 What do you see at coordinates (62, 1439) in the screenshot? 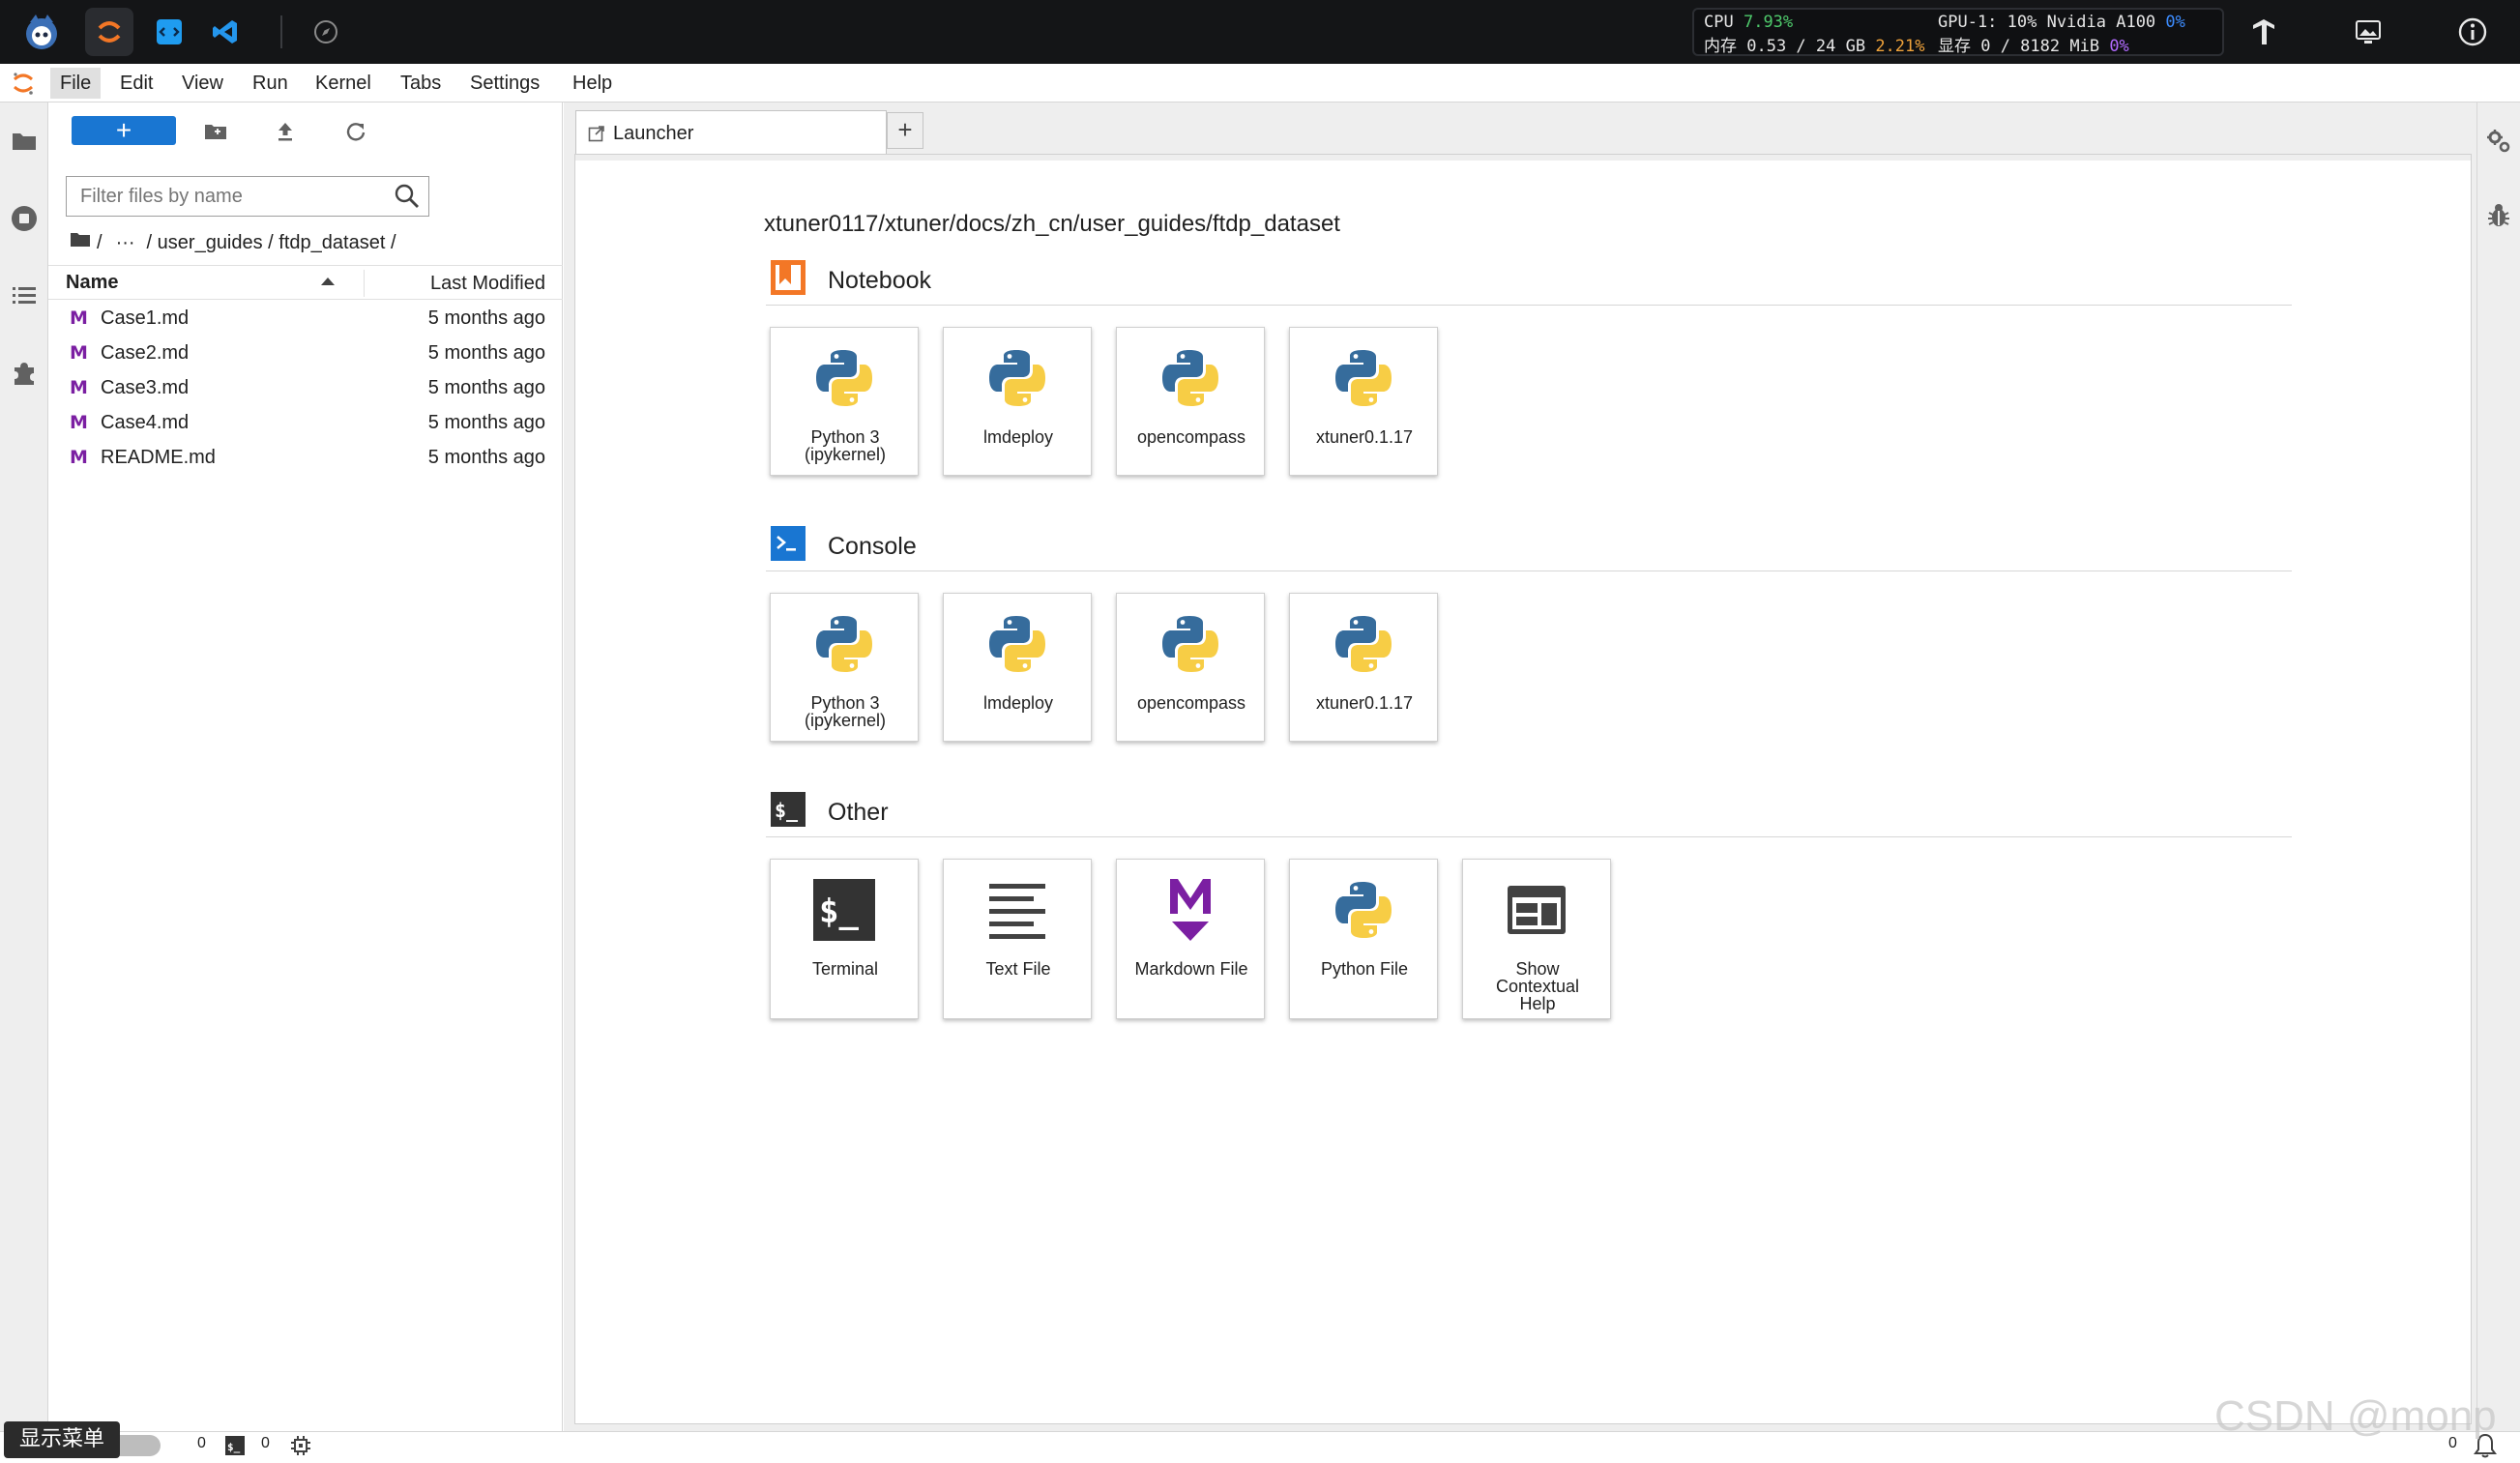
I see `show-menu-button: 显示菜单` at bounding box center [62, 1439].